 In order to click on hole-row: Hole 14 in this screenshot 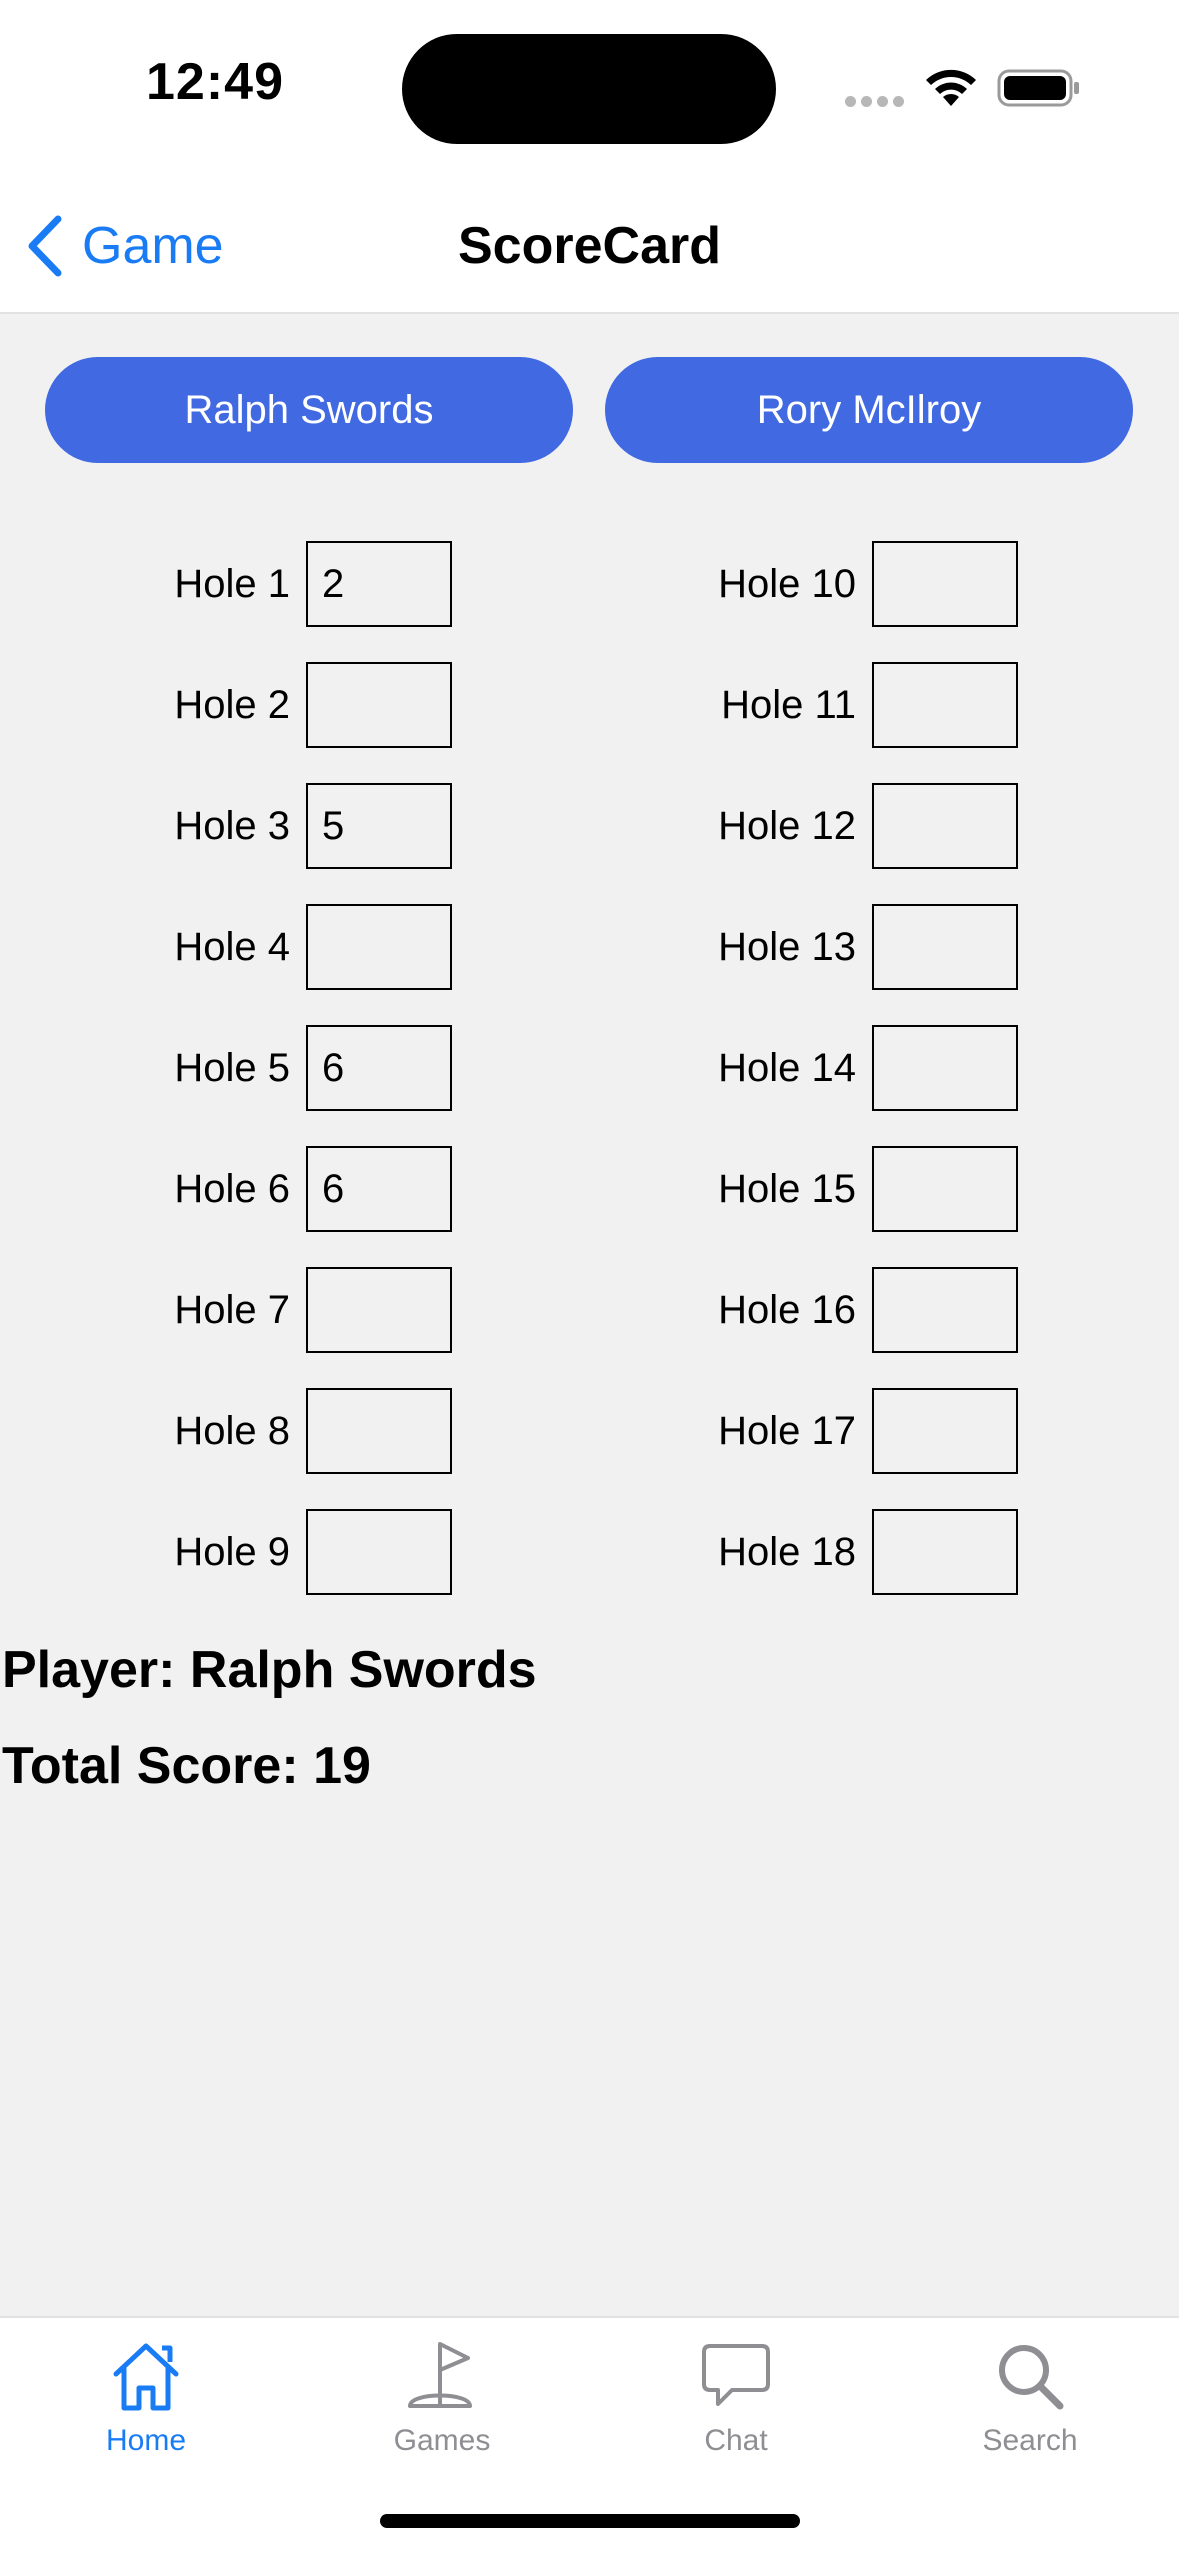, I will do `click(509, 1068)`.